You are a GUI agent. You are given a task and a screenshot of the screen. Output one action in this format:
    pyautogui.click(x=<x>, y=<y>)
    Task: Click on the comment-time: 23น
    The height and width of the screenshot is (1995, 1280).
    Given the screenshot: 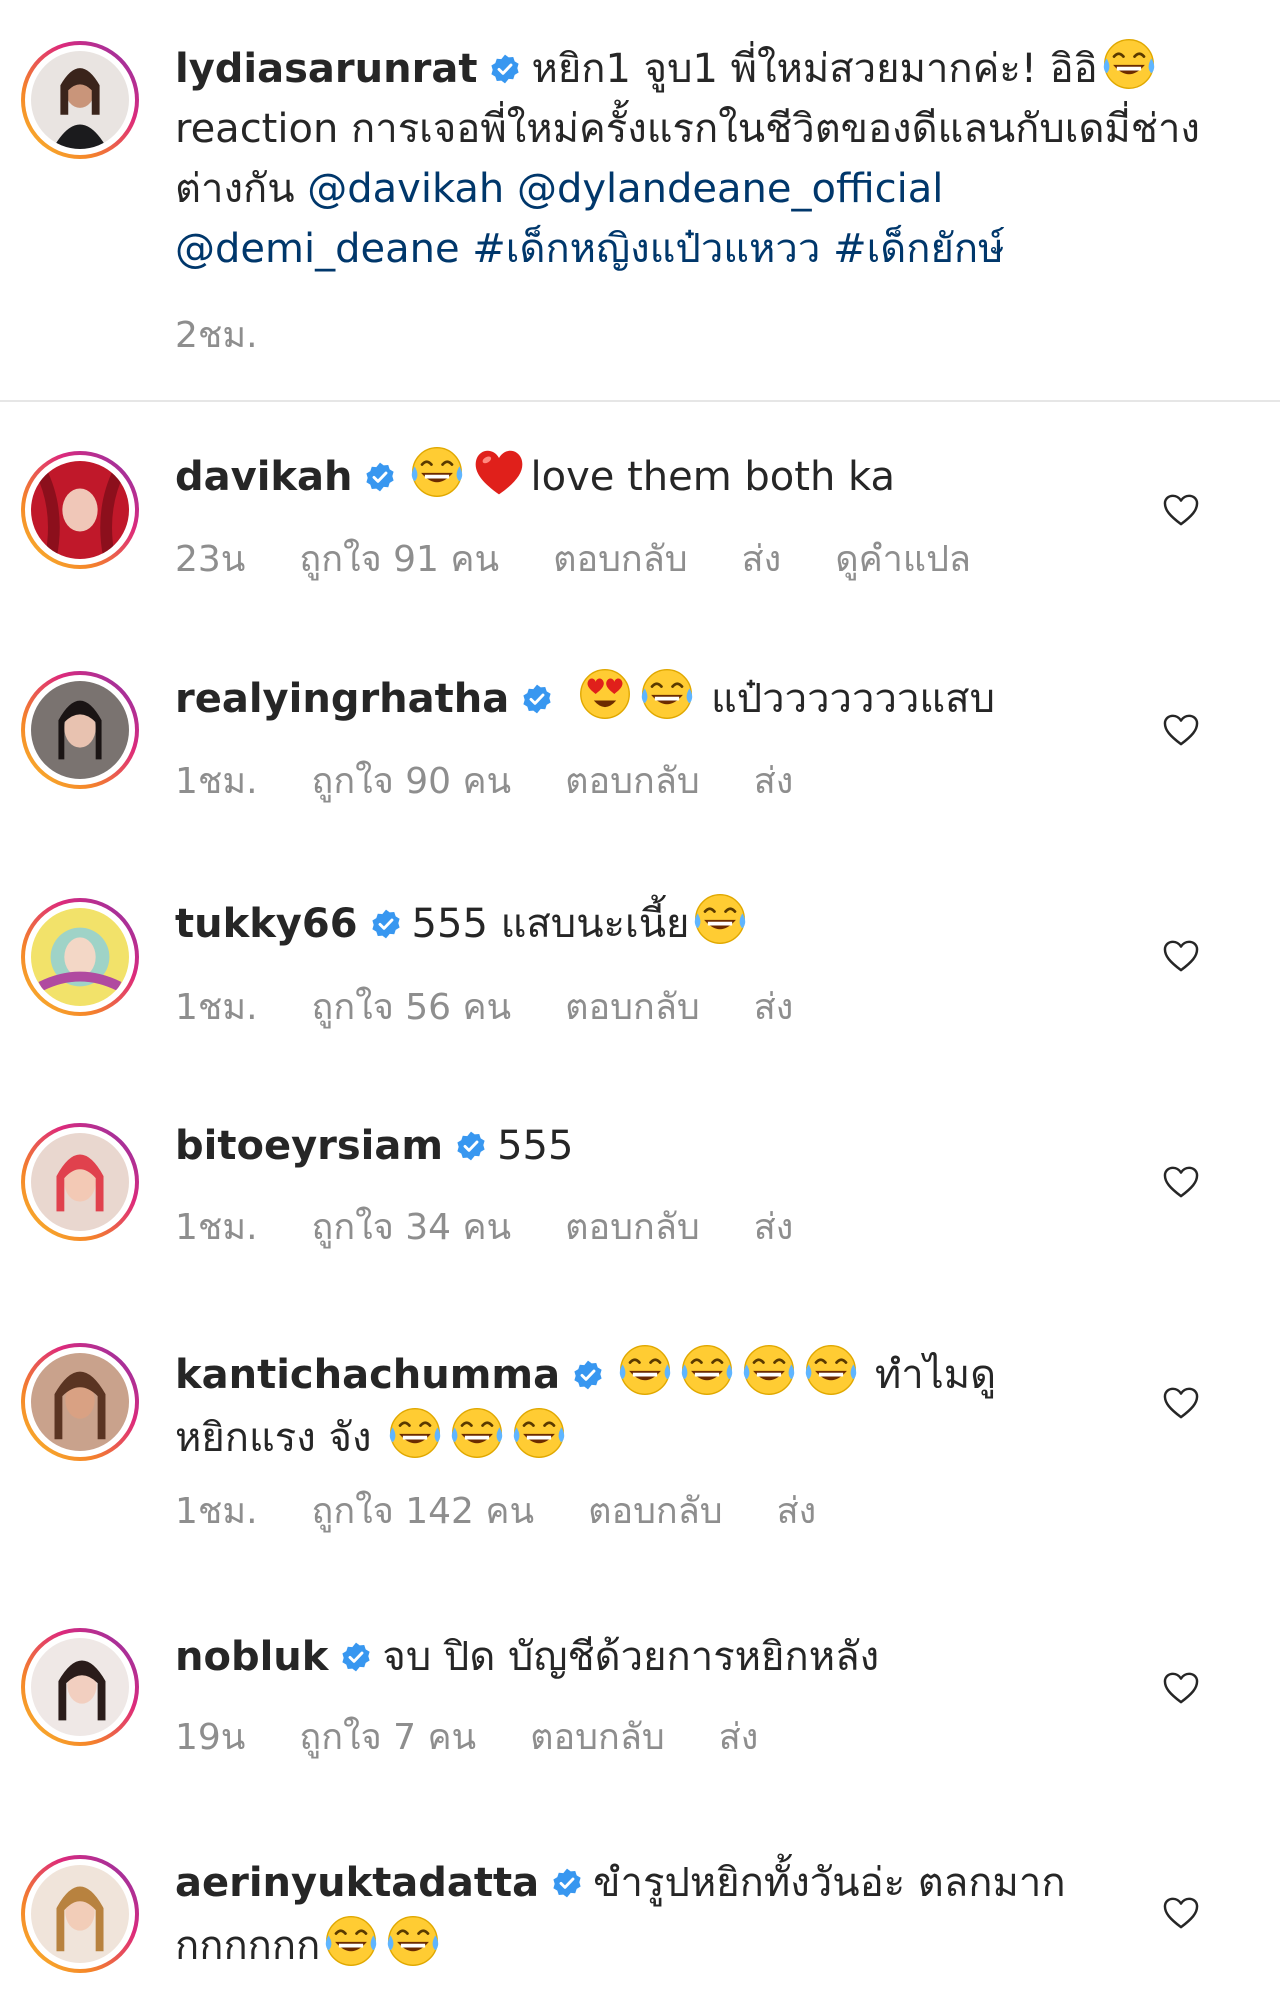 What is the action you would take?
    pyautogui.click(x=210, y=559)
    